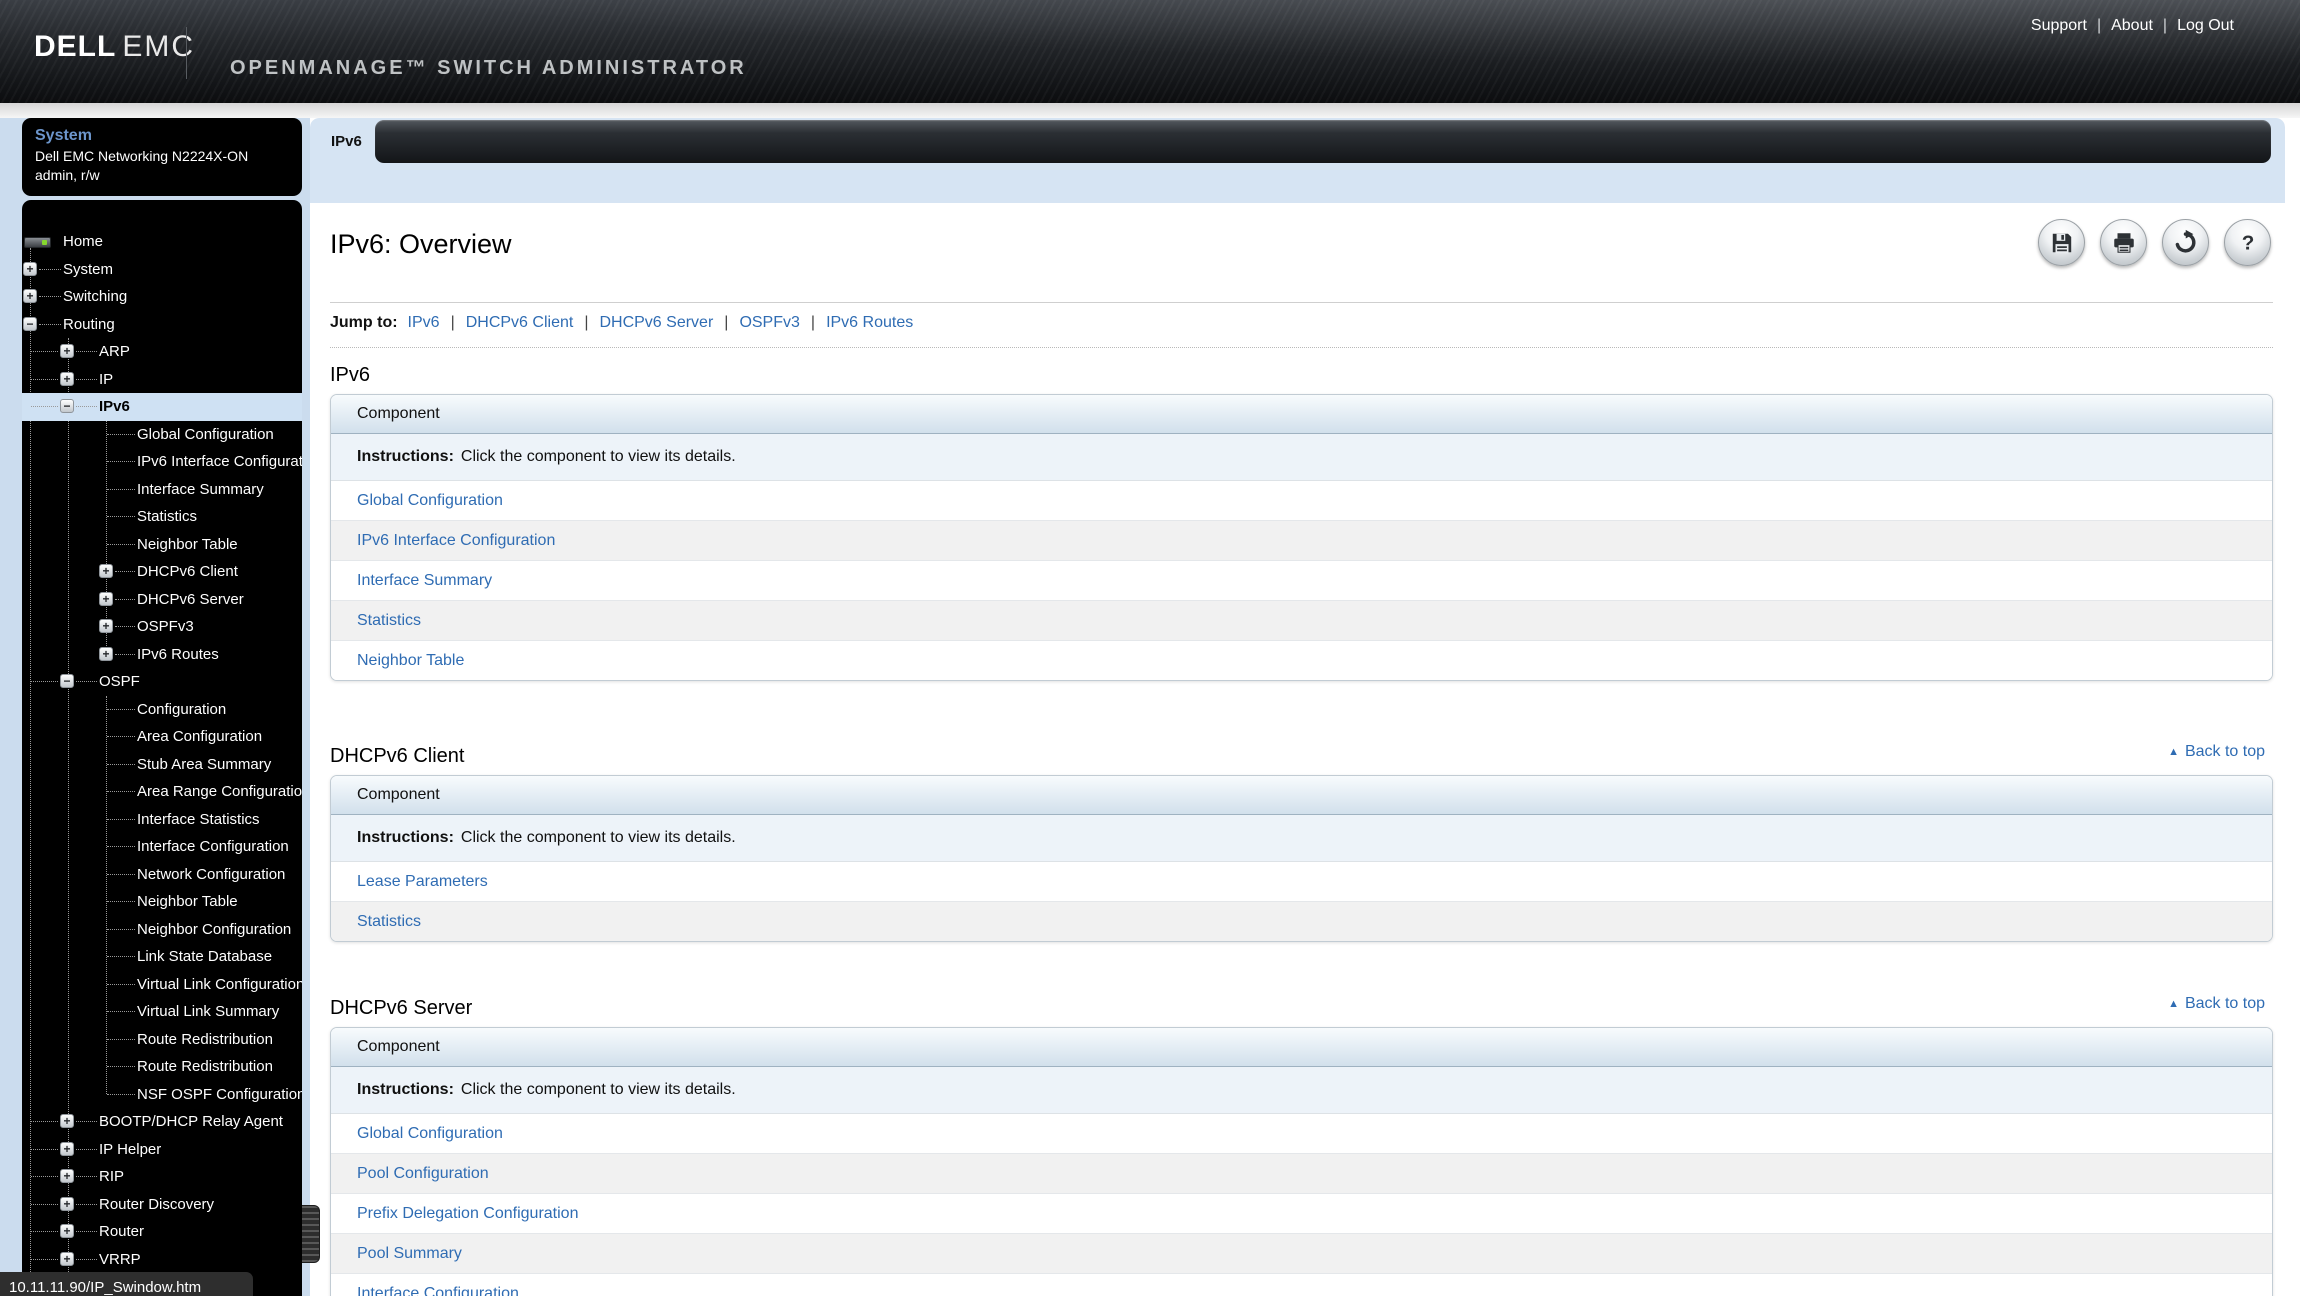 Image resolution: width=2300 pixels, height=1296 pixels. Describe the element at coordinates (121, 1232) in the screenshot. I see `tree-label: Router` at that location.